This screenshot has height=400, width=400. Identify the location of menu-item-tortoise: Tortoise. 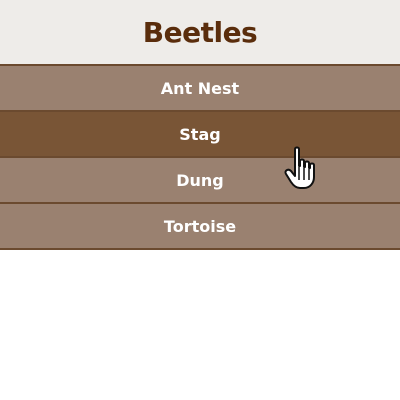
(200, 227).